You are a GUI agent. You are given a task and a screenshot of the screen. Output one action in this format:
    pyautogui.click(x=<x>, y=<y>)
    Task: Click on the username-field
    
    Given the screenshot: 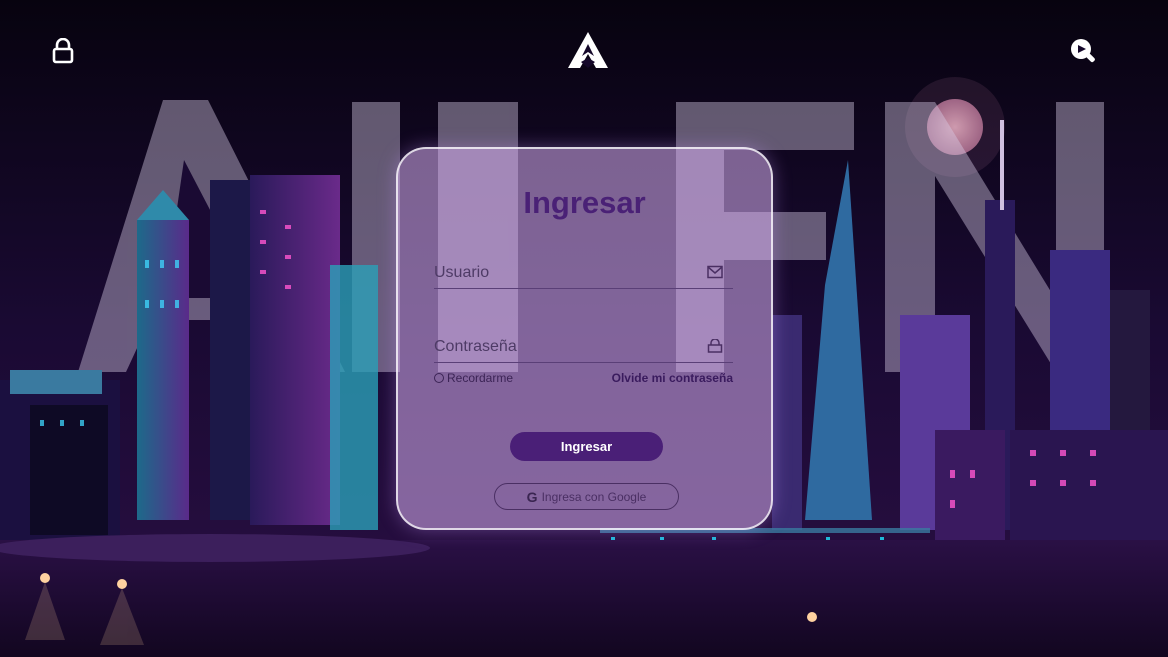 What is the action you would take?
    pyautogui.click(x=583, y=274)
    